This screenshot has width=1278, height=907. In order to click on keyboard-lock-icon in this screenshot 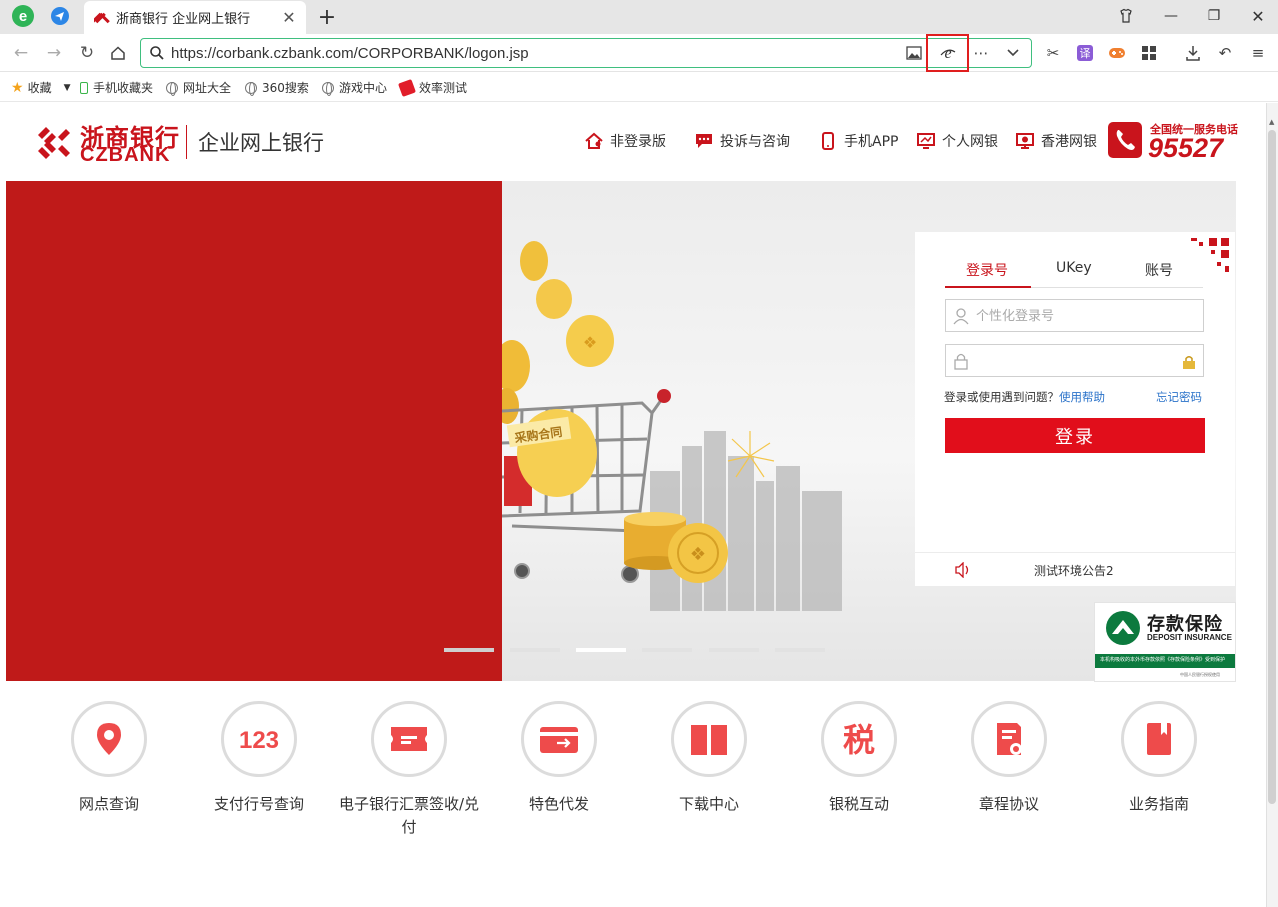, I will do `click(1189, 362)`.